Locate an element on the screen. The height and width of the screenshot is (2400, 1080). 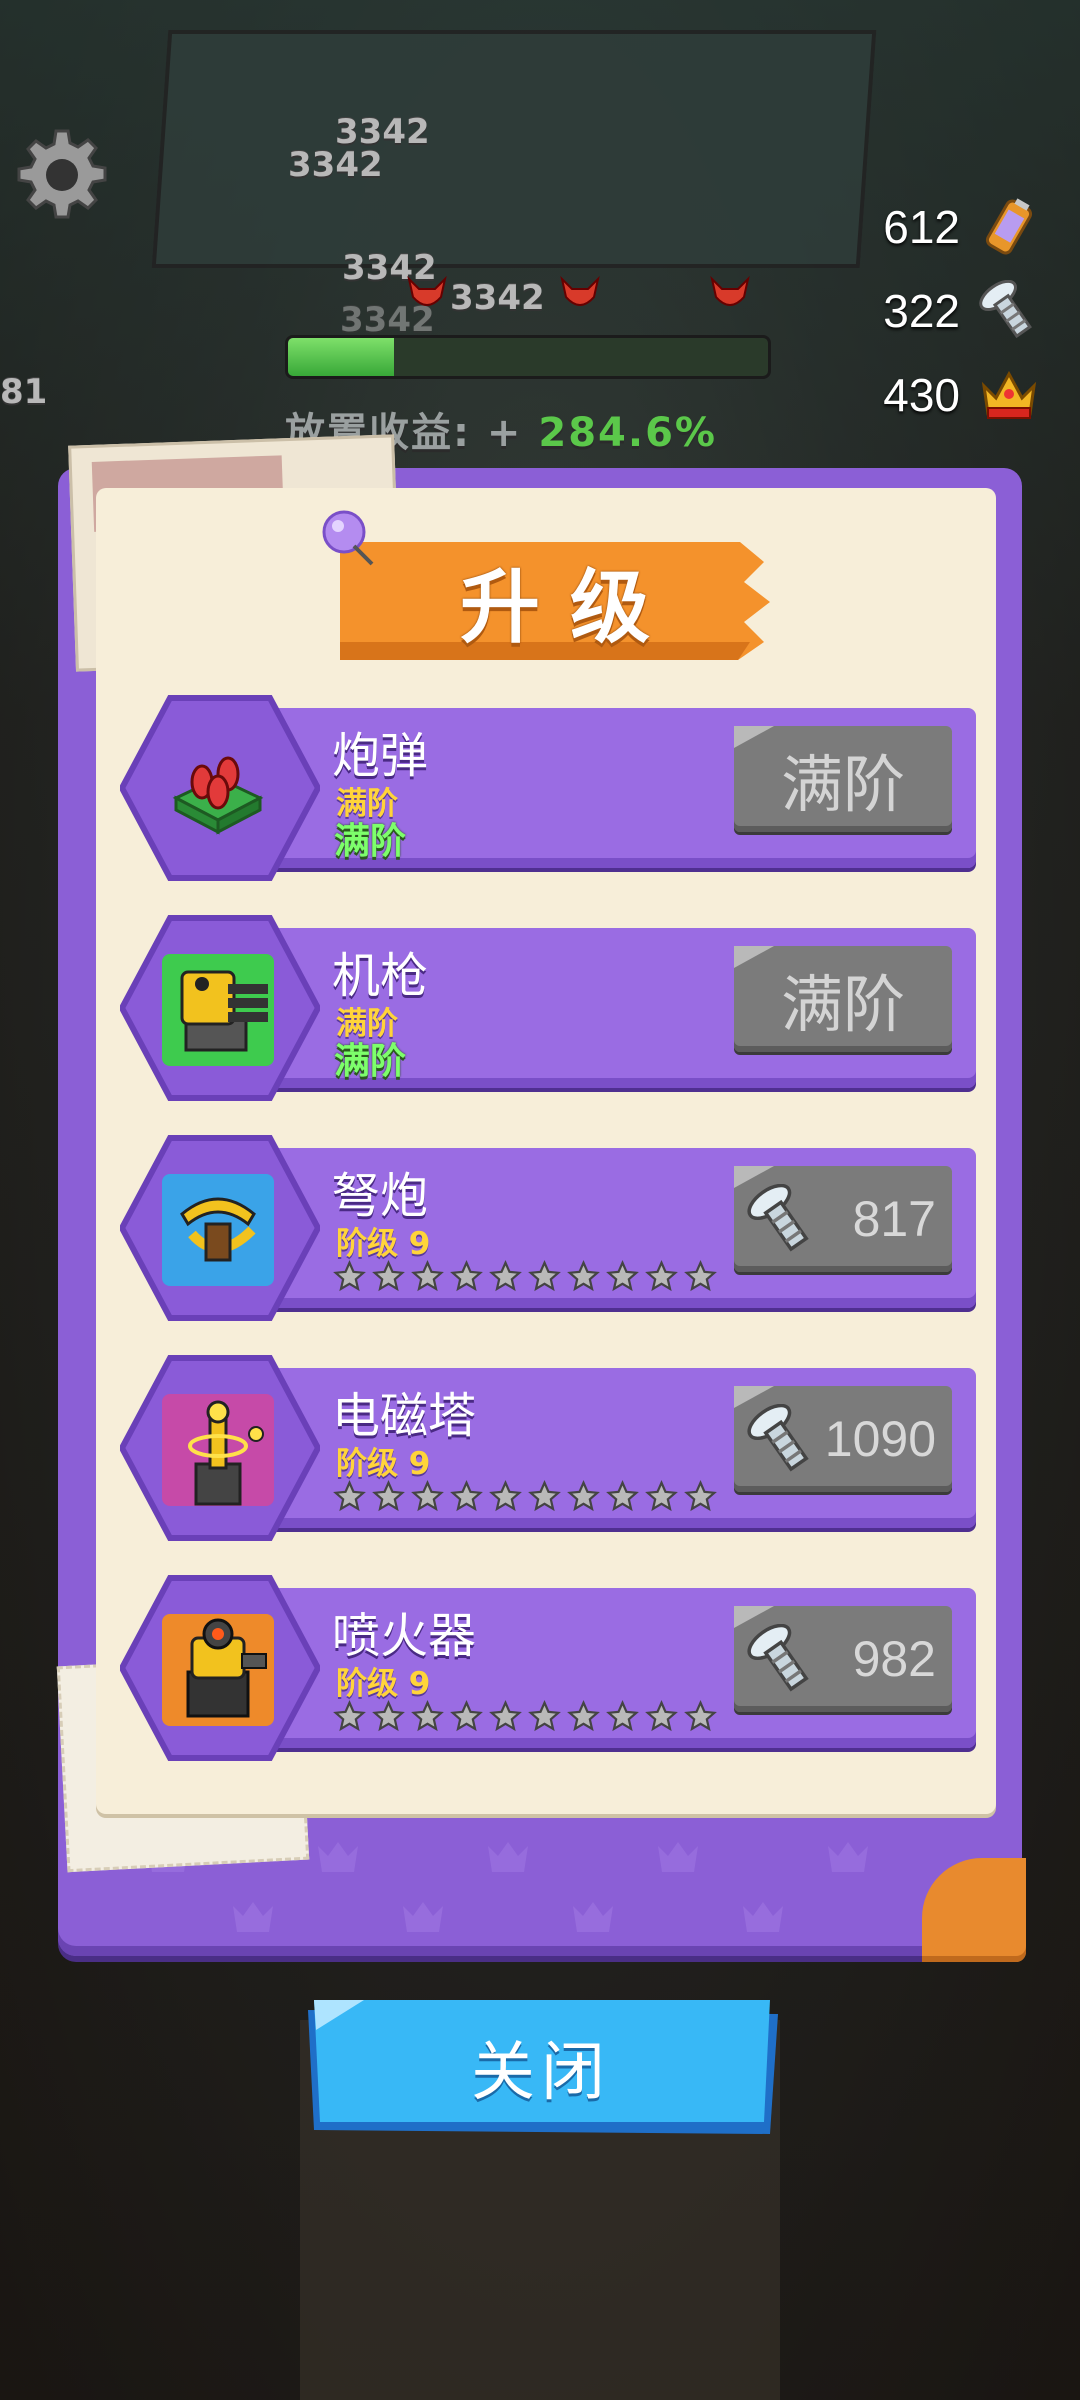
cannonball-turret-icon is located at coordinates (218, 795).